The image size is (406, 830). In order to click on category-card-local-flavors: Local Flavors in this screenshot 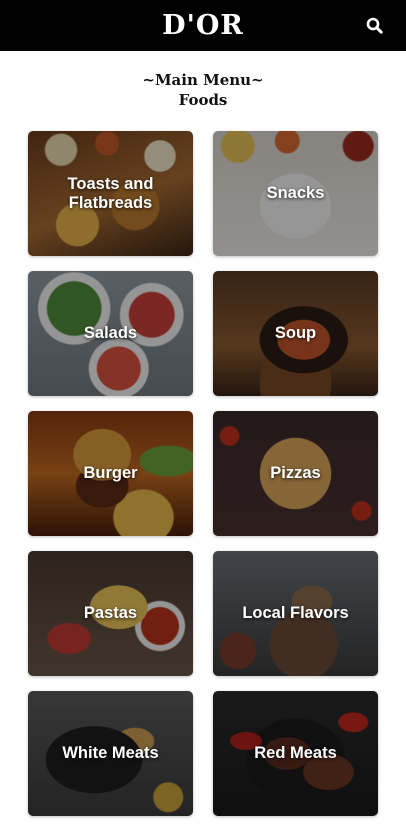, I will do `click(295, 613)`.